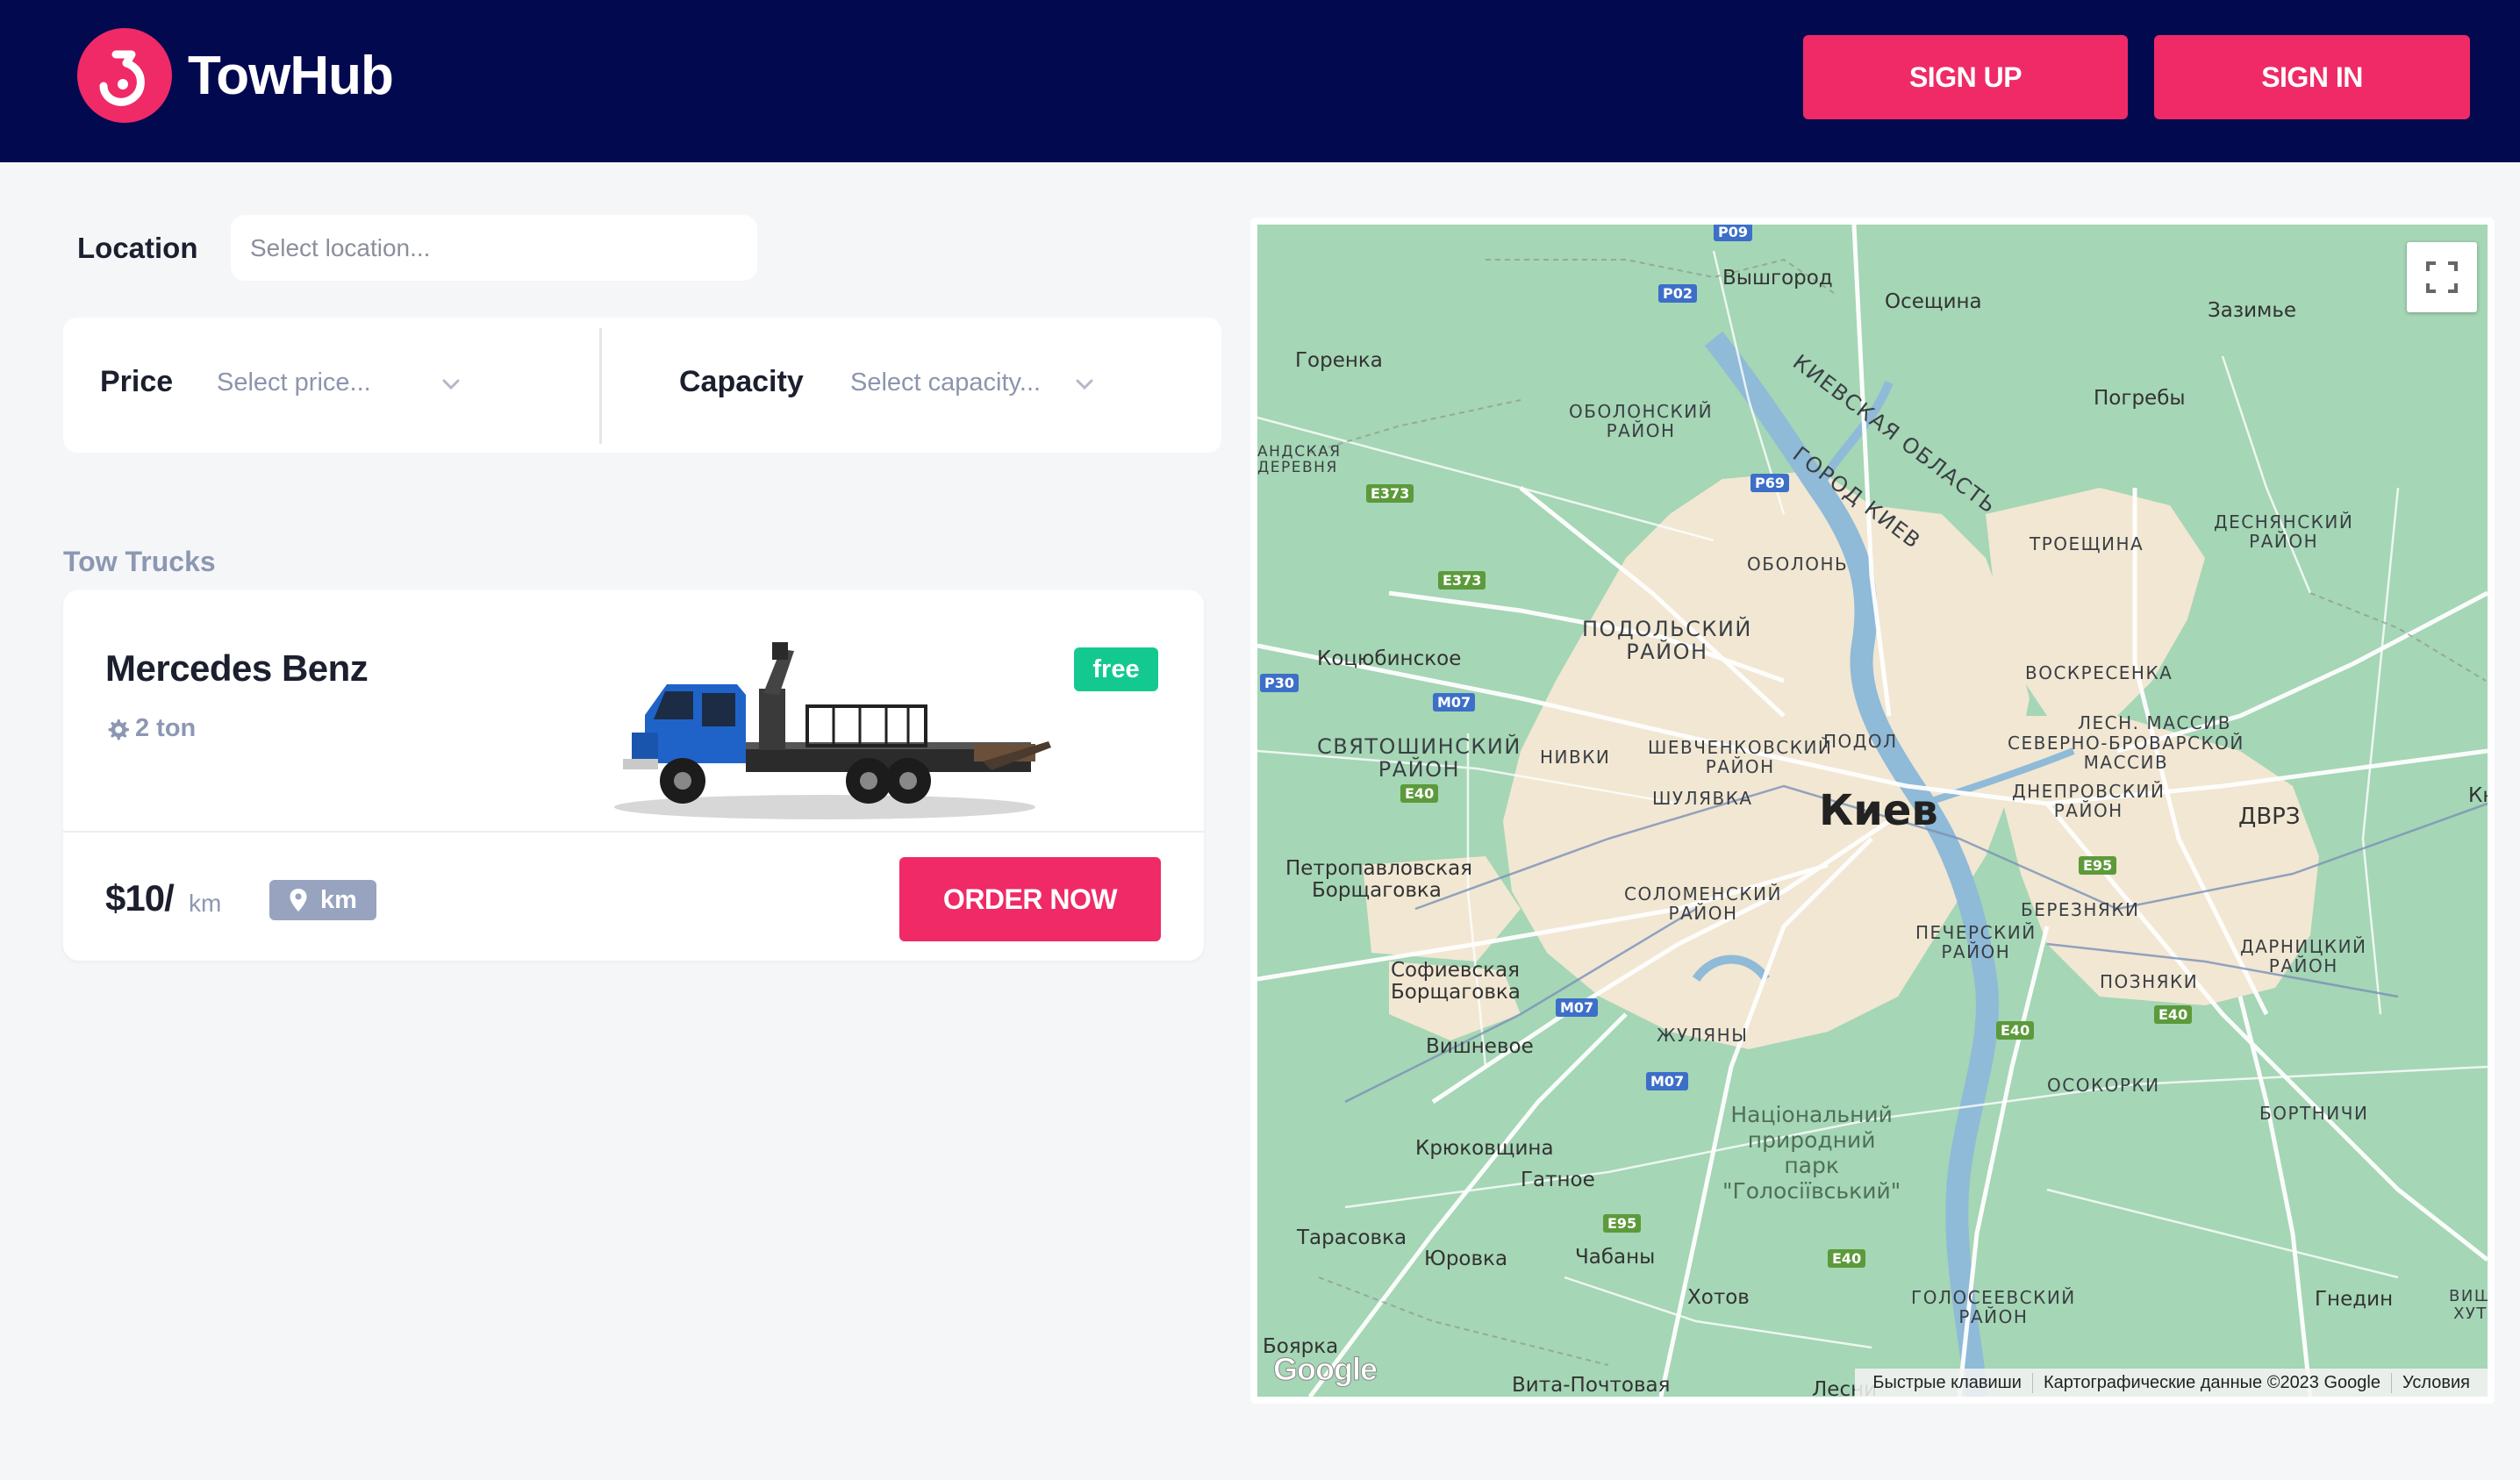 Image resolution: width=2520 pixels, height=1480 pixels. Describe the element at coordinates (1352, 1237) in the screenshot. I see `map-label: Тарасовка` at that location.